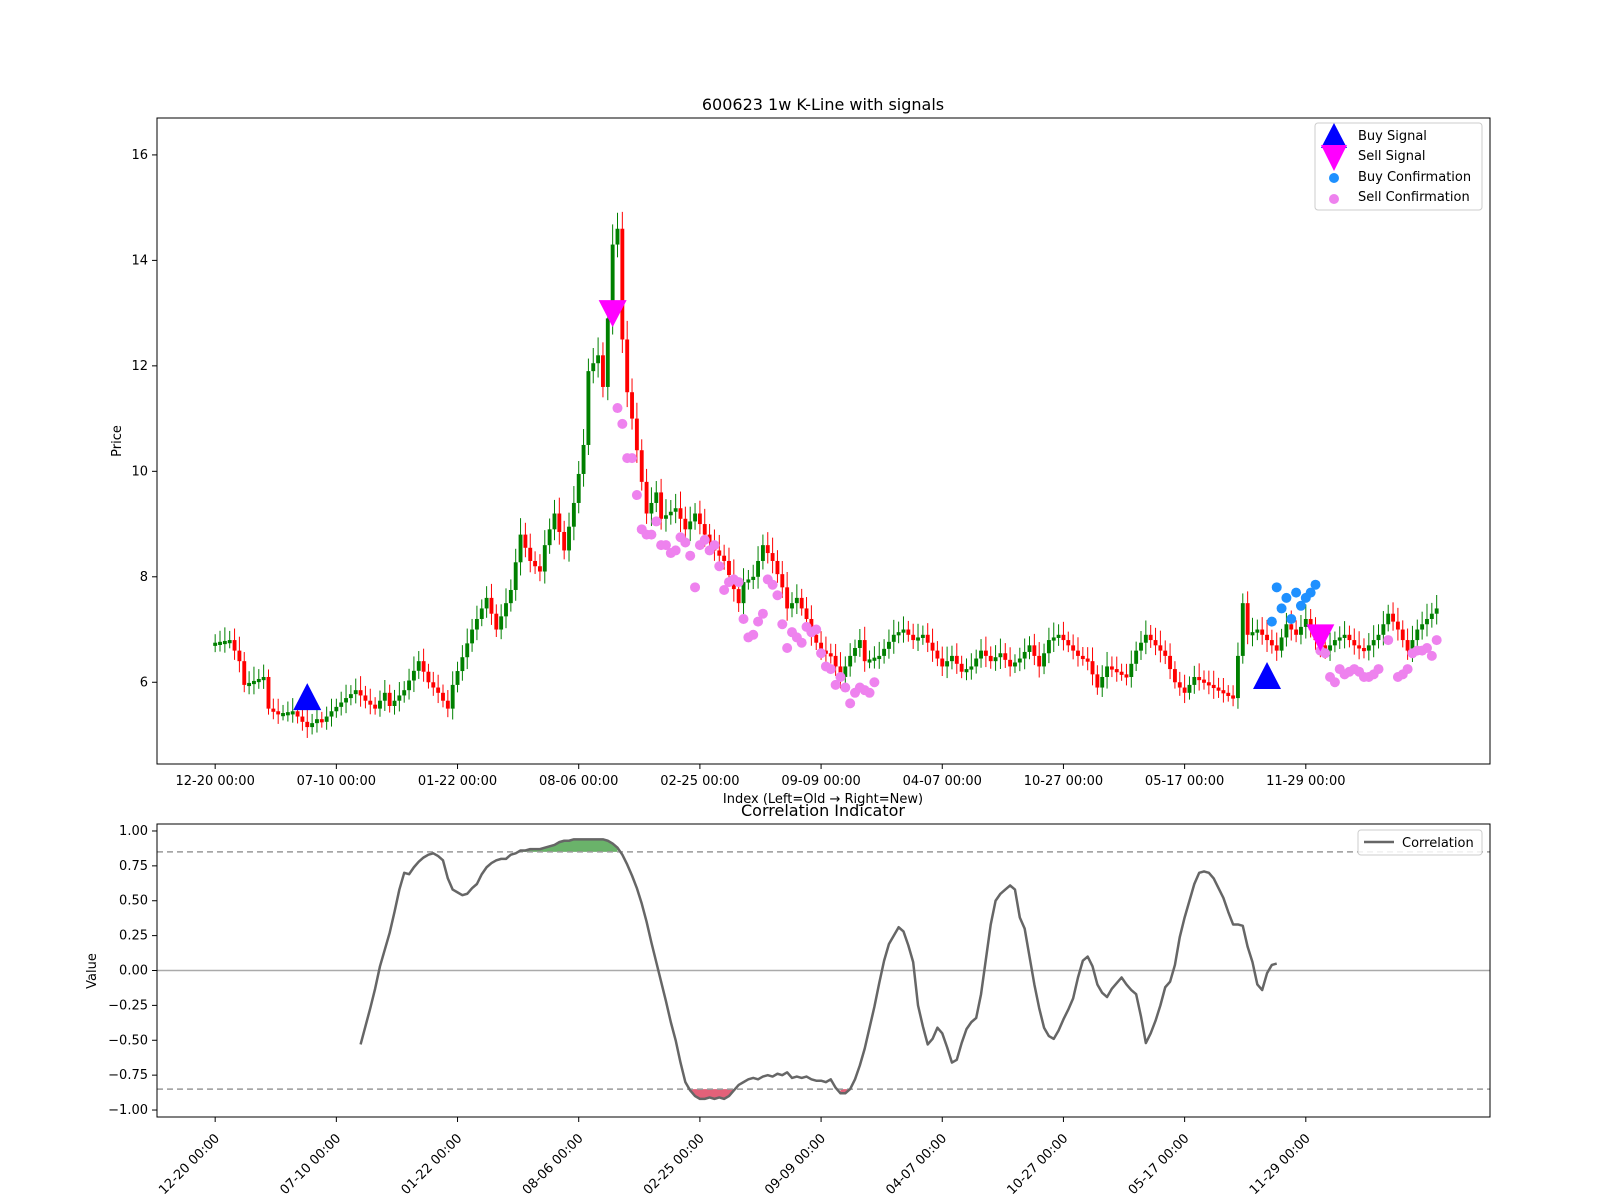 The width and height of the screenshot is (1600, 1200). Describe the element at coordinates (139, 471) in the screenshot. I see `kline-ytick-label: 10` at that location.